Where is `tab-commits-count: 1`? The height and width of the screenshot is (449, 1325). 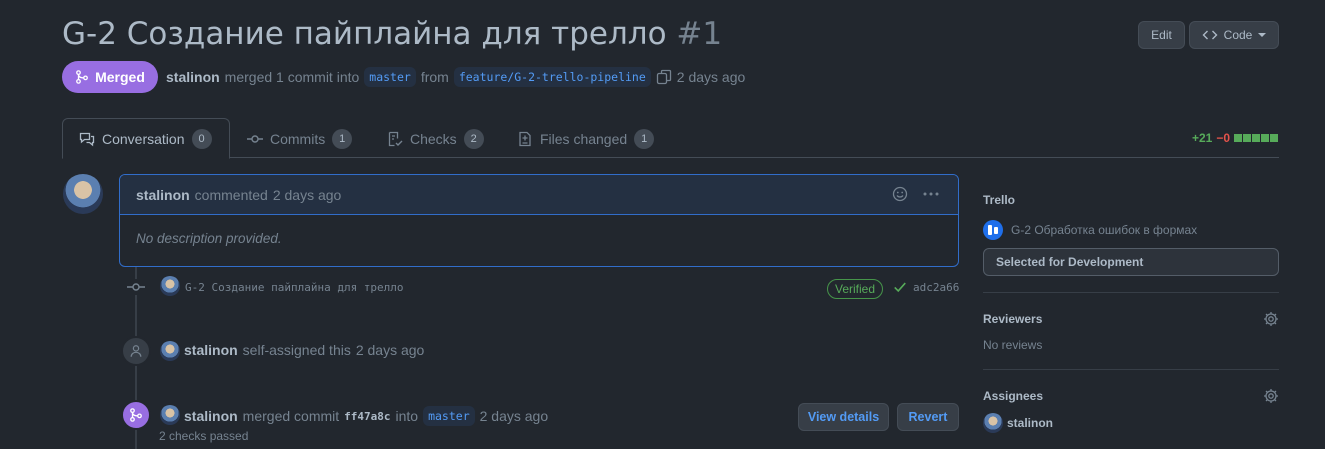
tab-commits-count: 1 is located at coordinates (342, 139).